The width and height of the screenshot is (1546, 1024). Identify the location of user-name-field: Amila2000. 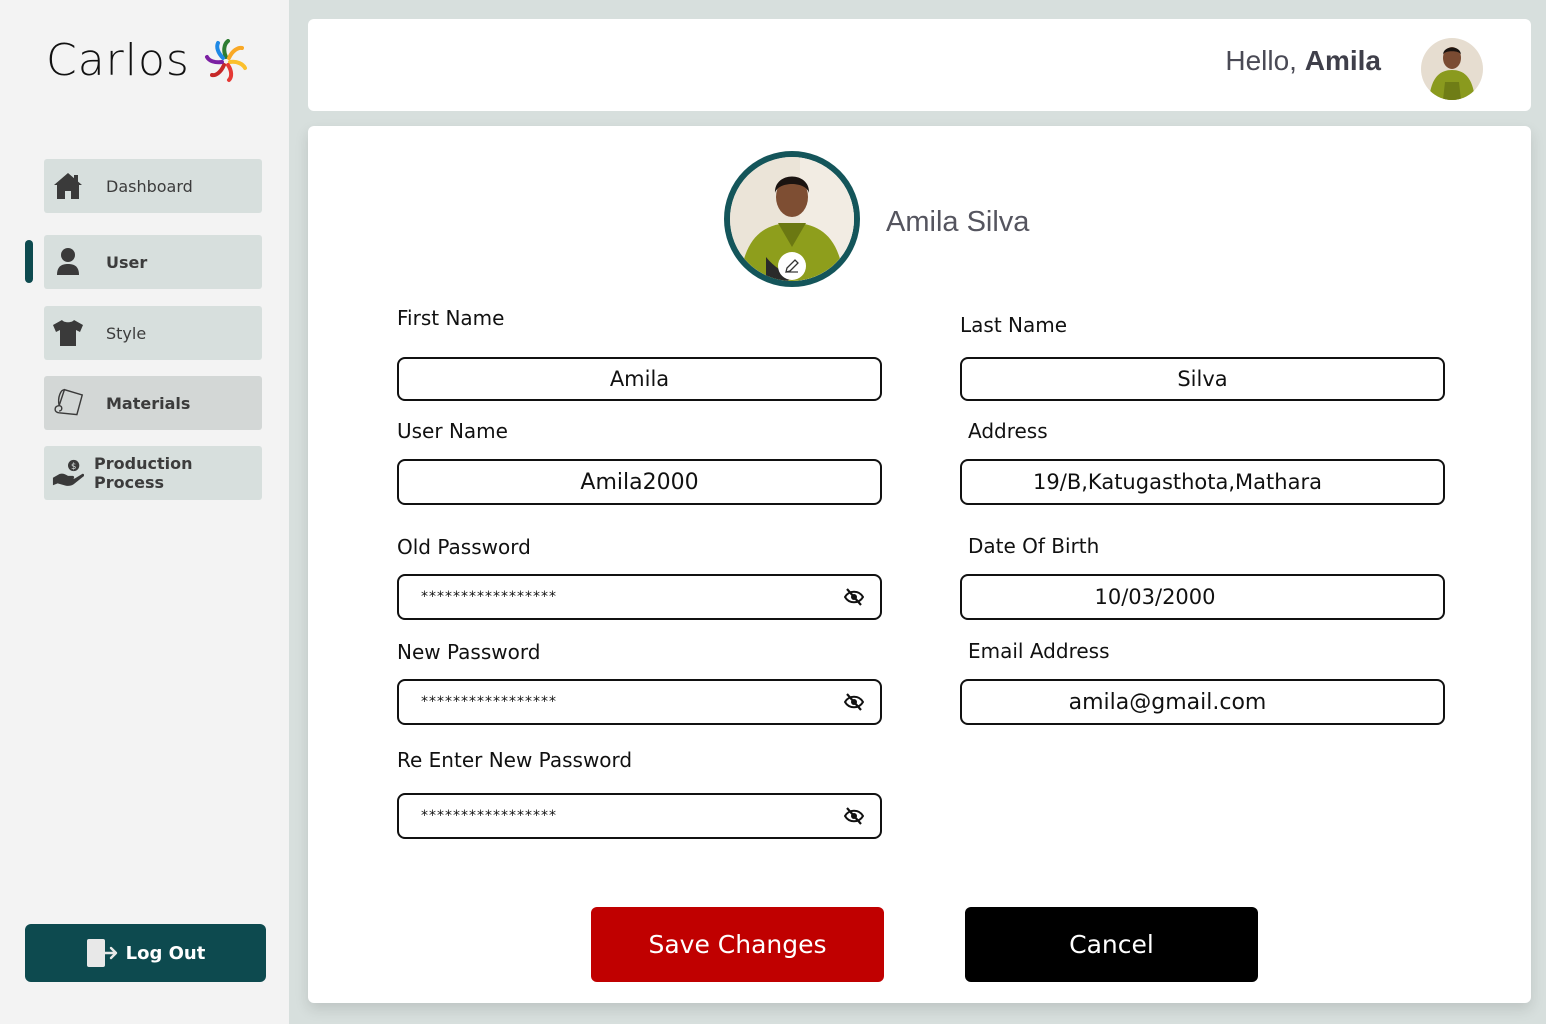
(639, 482).